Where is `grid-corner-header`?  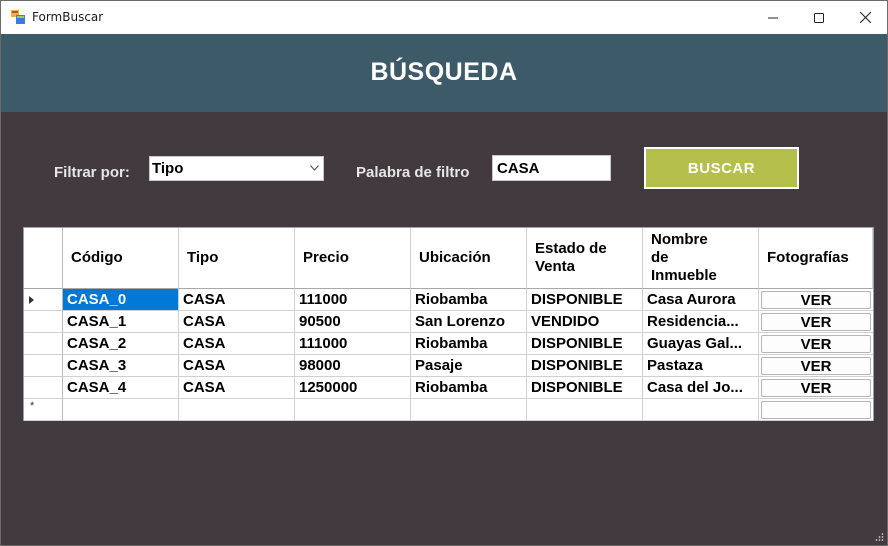 grid-corner-header is located at coordinates (43, 258).